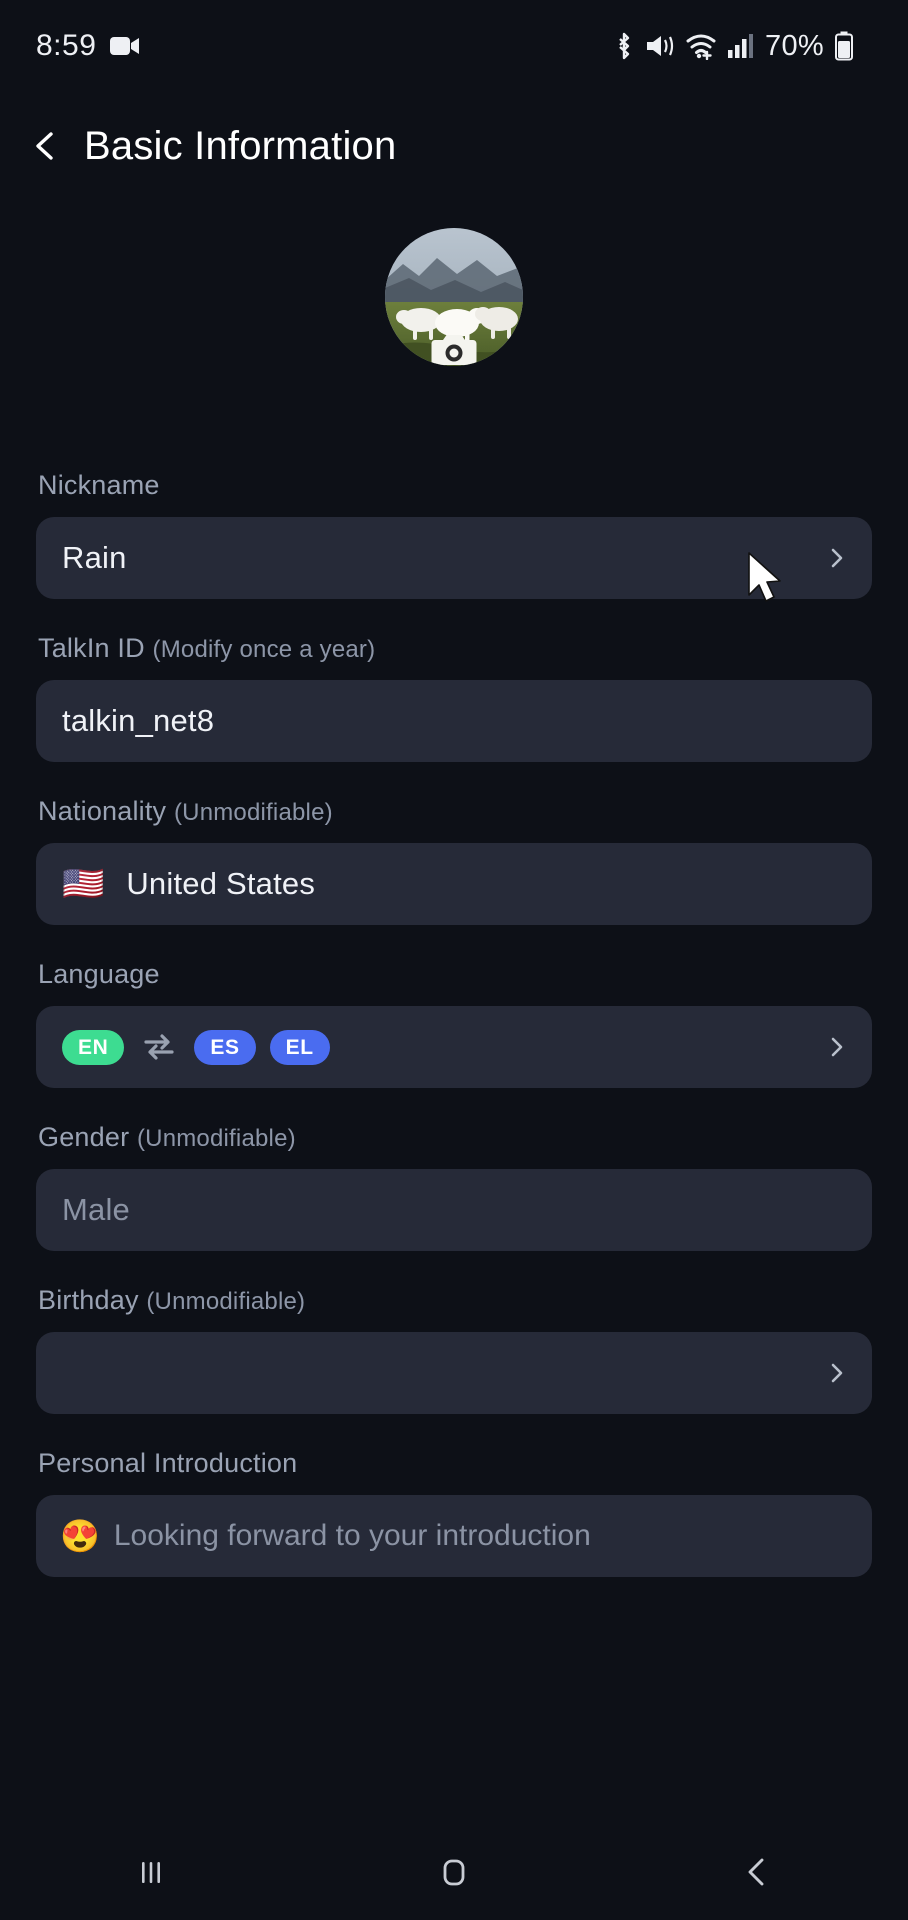 The height and width of the screenshot is (1920, 908). I want to click on back-chevron-icon, so click(45, 146).